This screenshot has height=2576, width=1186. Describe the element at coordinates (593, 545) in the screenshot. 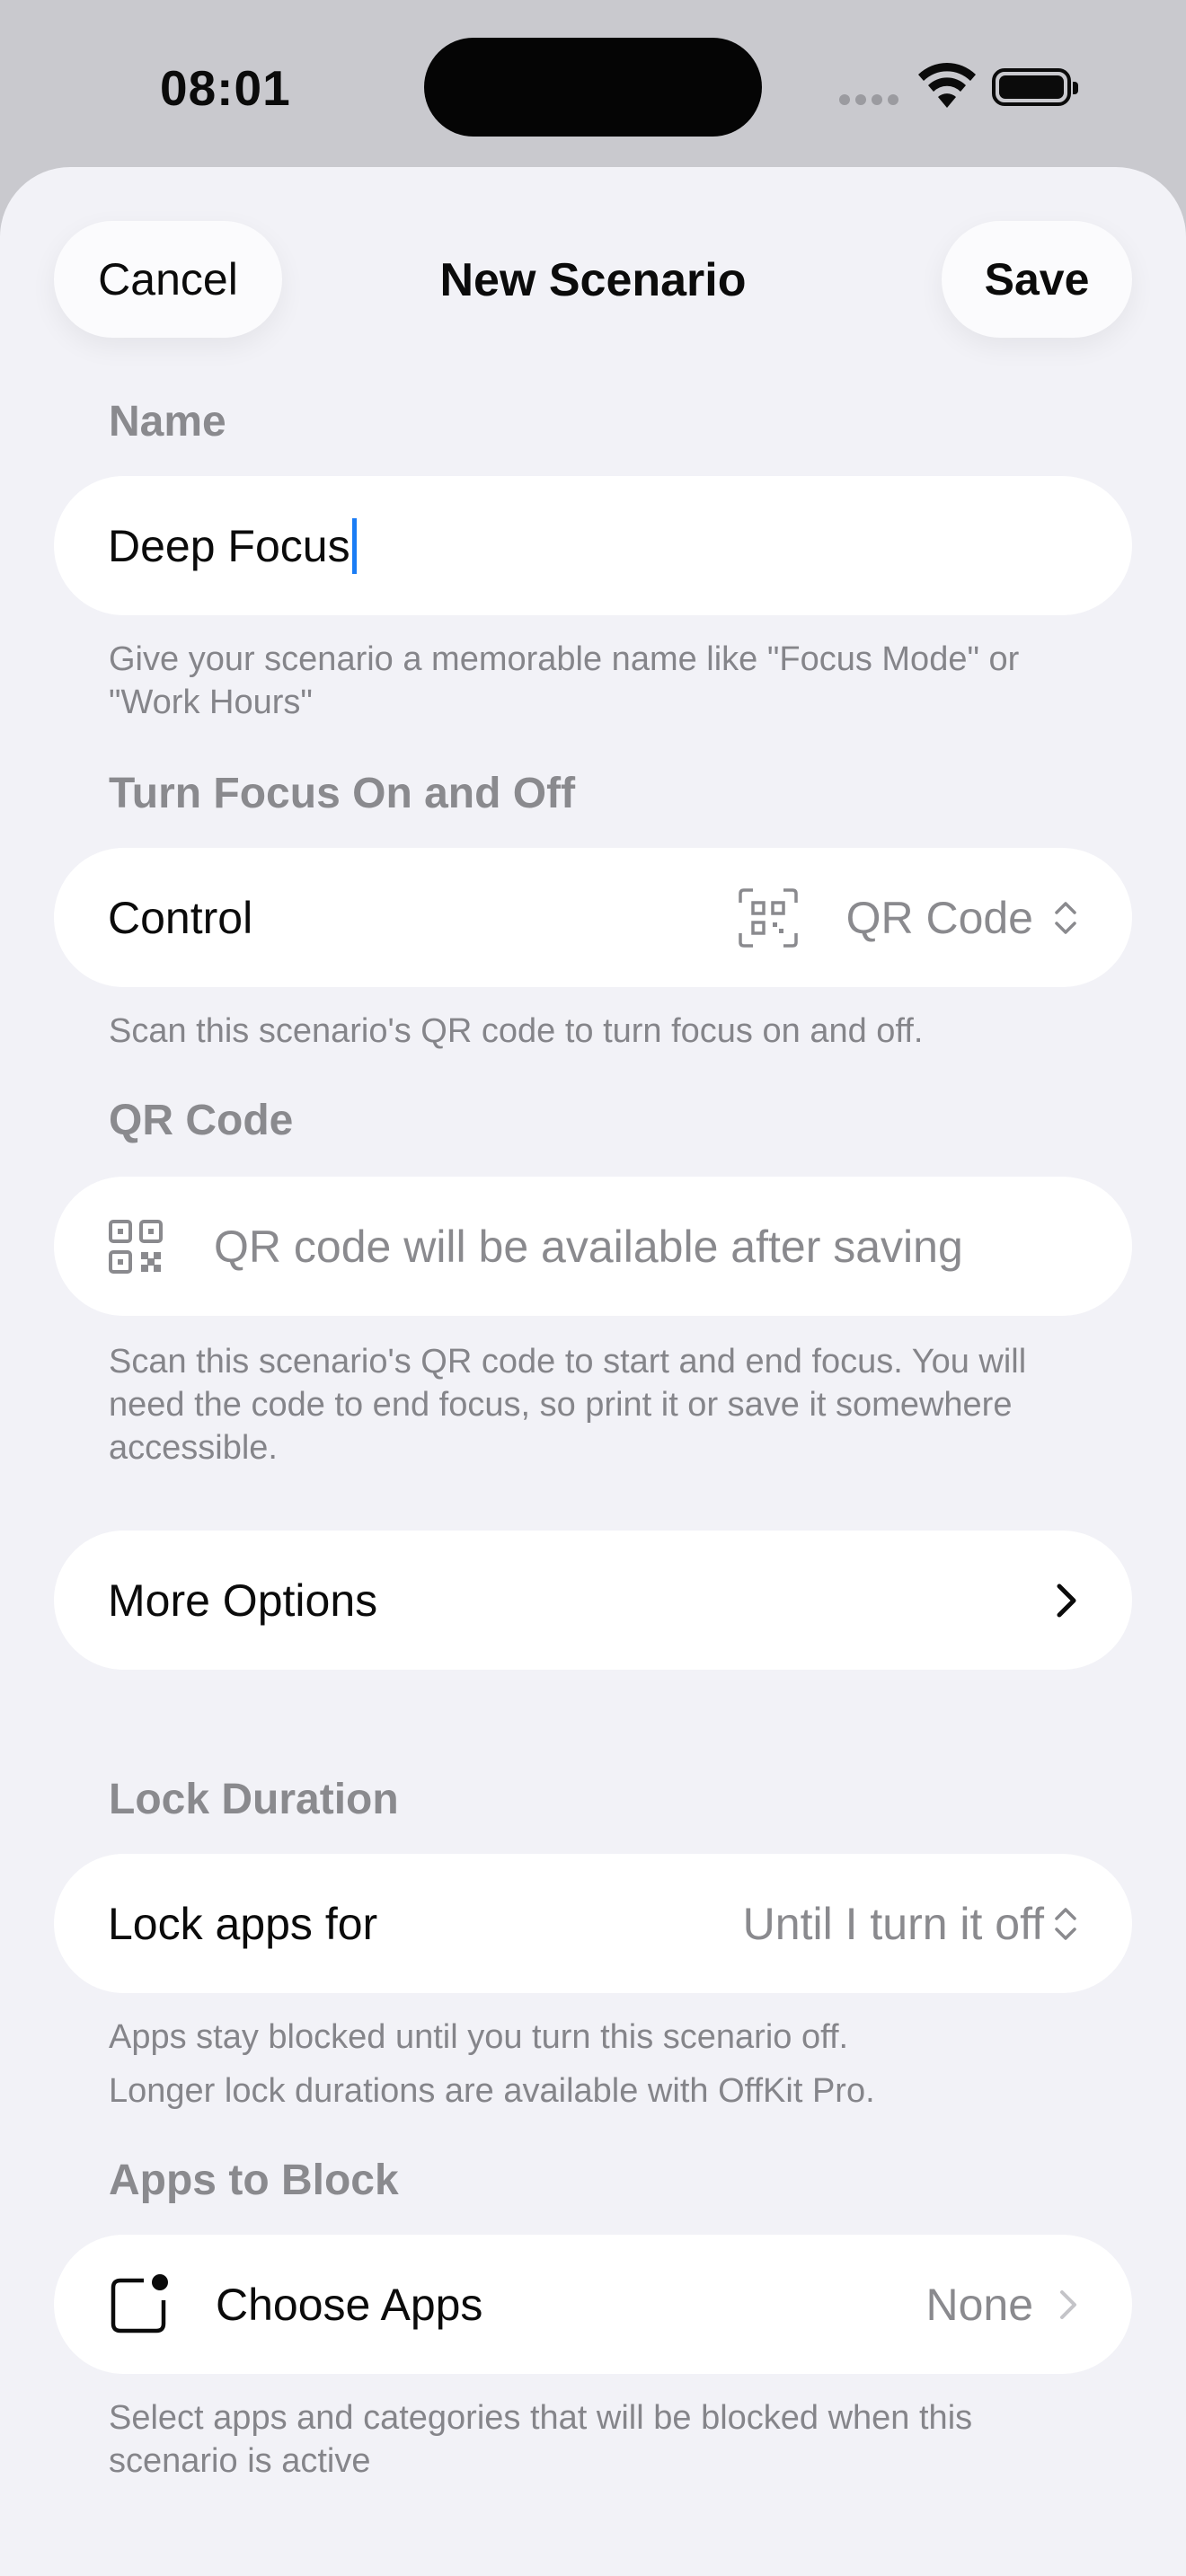

I see `name-field-card: Deep Focus` at that location.